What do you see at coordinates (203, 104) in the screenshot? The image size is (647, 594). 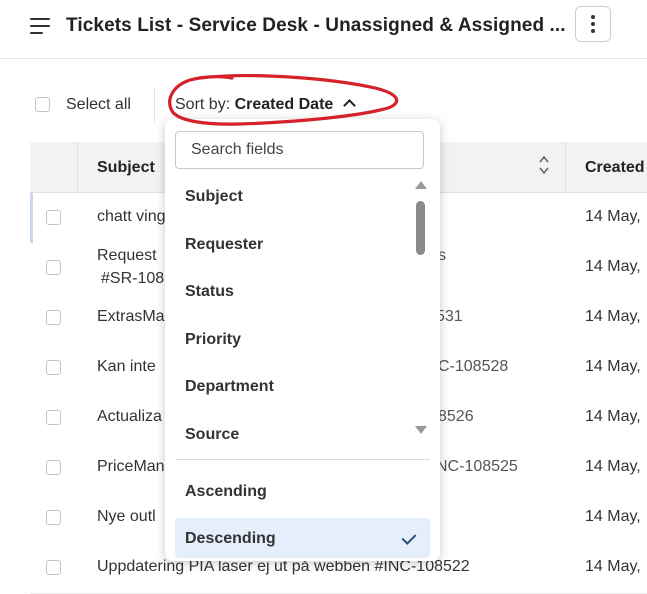 I see `sort-by-prefix: Sort by:` at bounding box center [203, 104].